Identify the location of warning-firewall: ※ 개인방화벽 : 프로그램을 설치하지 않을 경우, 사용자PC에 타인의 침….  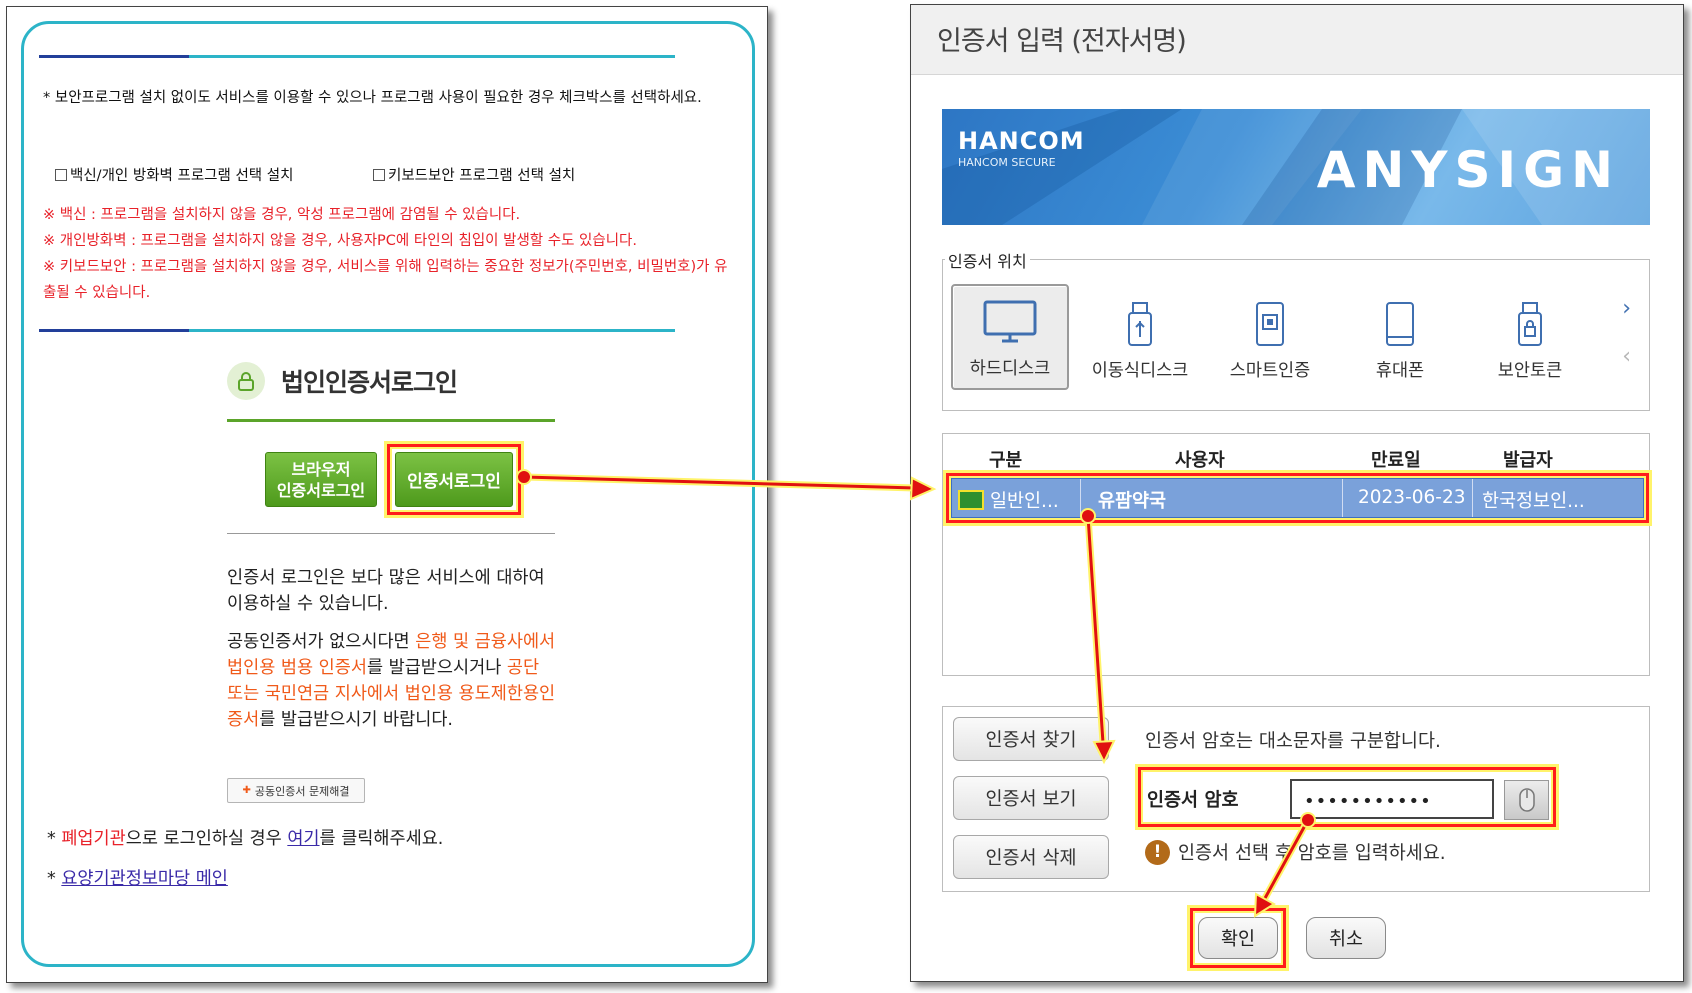
(340, 241).